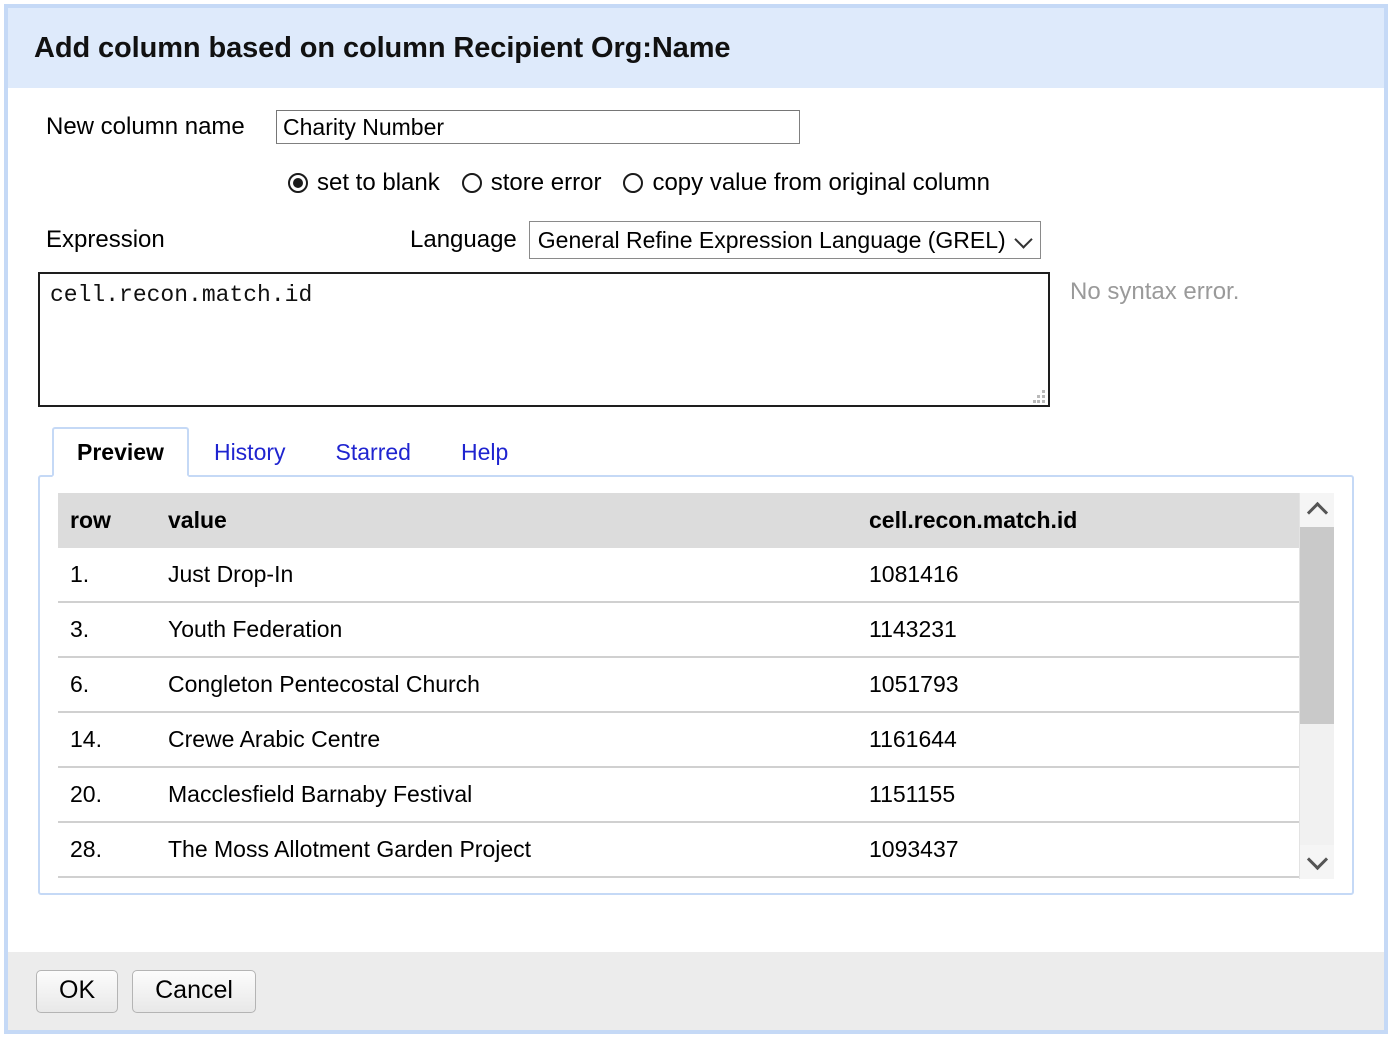 Image resolution: width=1400 pixels, height=1042 pixels. I want to click on radio-selected-icon, so click(298, 183).